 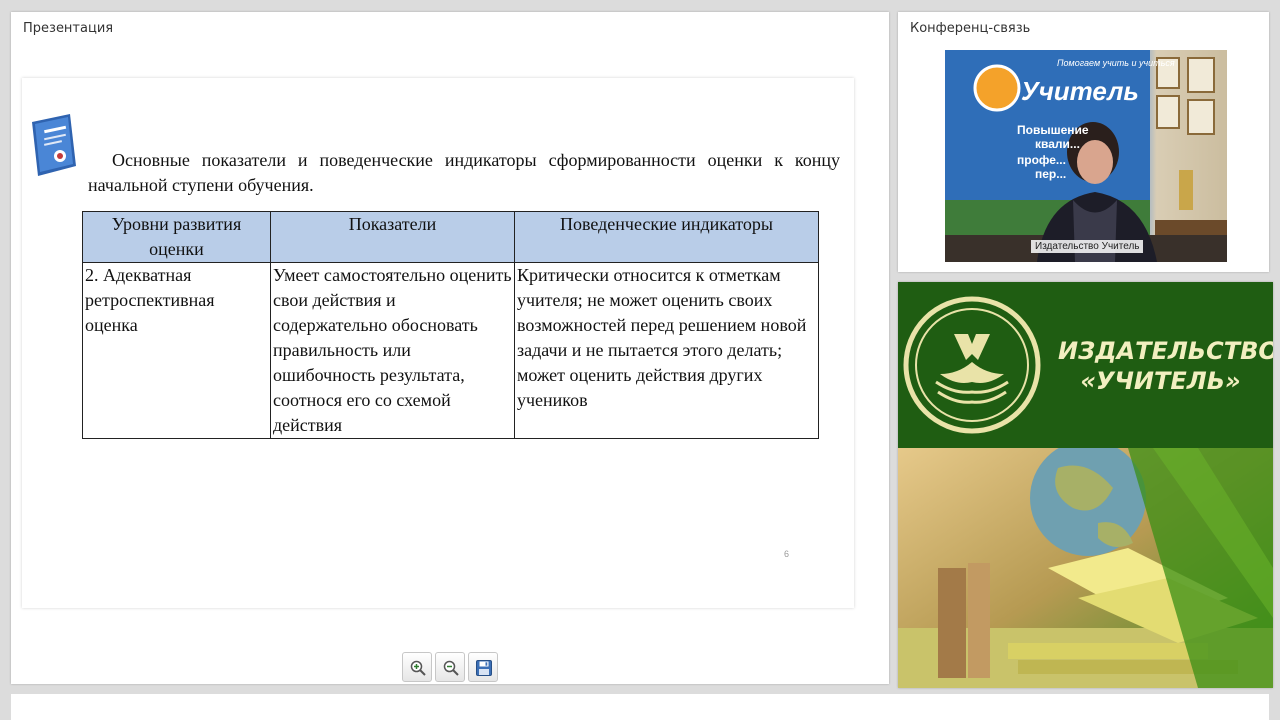 I want to click on book-cover-icon, so click(x=54, y=145).